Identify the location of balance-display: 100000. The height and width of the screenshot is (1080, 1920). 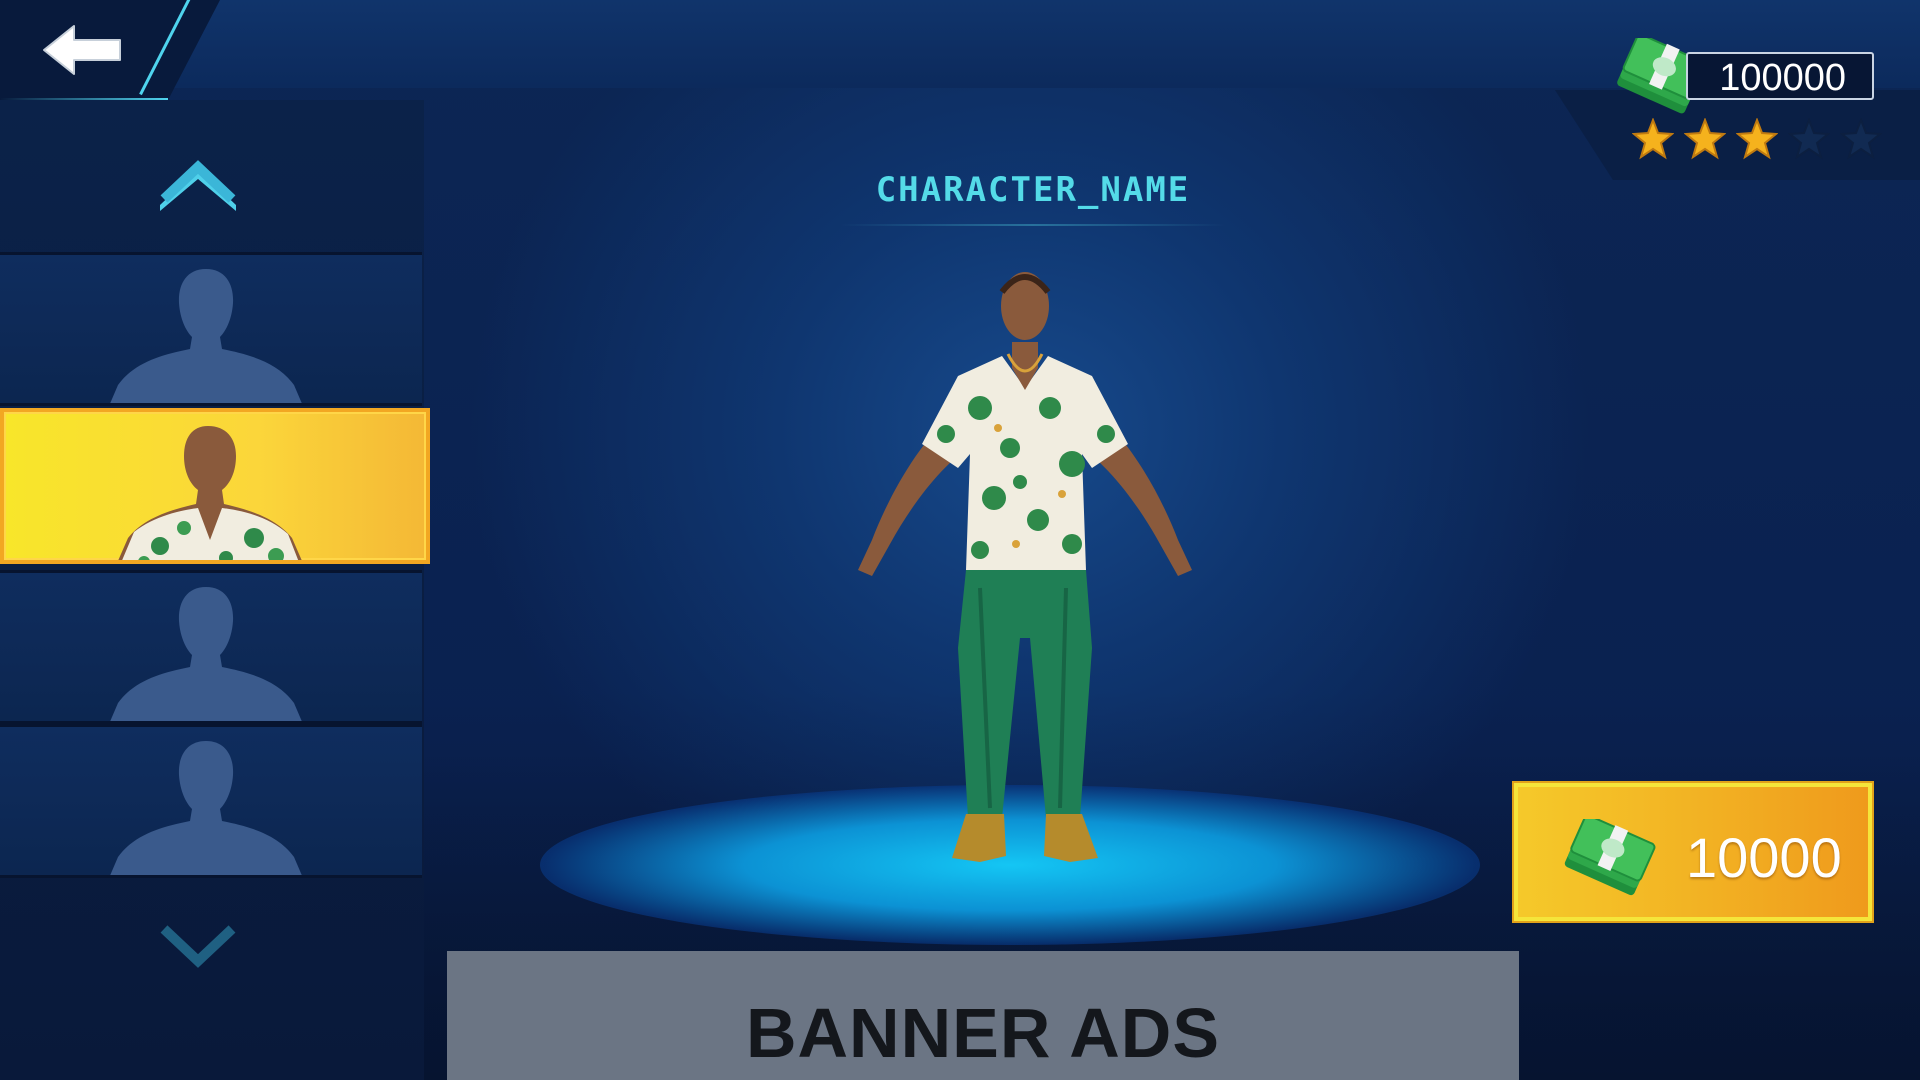
(1780, 76).